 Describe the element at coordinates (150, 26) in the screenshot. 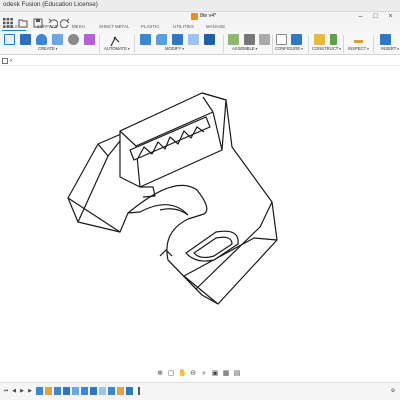

I see `tab-plastic: PLASTIC` at that location.